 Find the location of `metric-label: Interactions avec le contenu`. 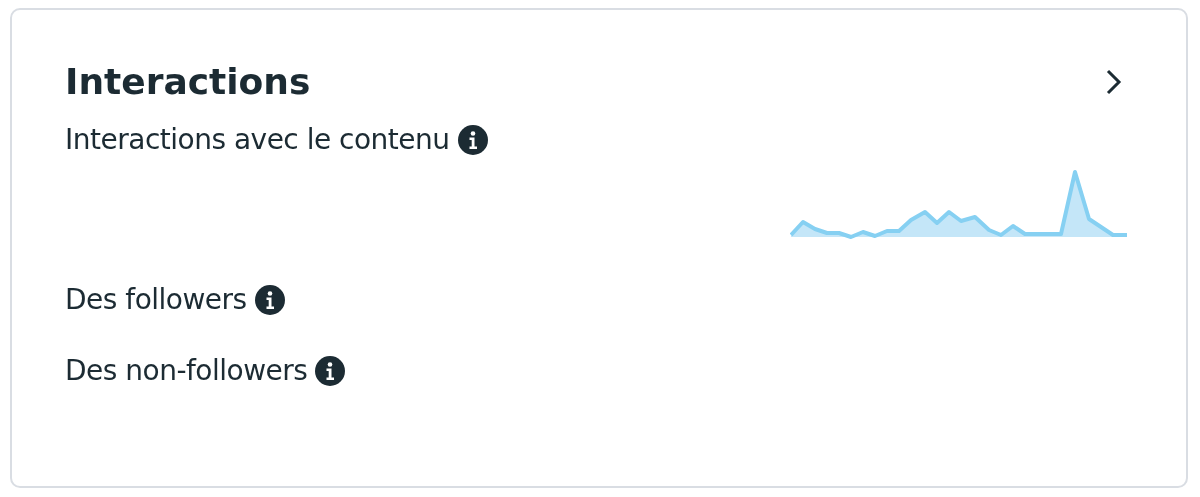

metric-label: Interactions avec le contenu is located at coordinates (257, 140).